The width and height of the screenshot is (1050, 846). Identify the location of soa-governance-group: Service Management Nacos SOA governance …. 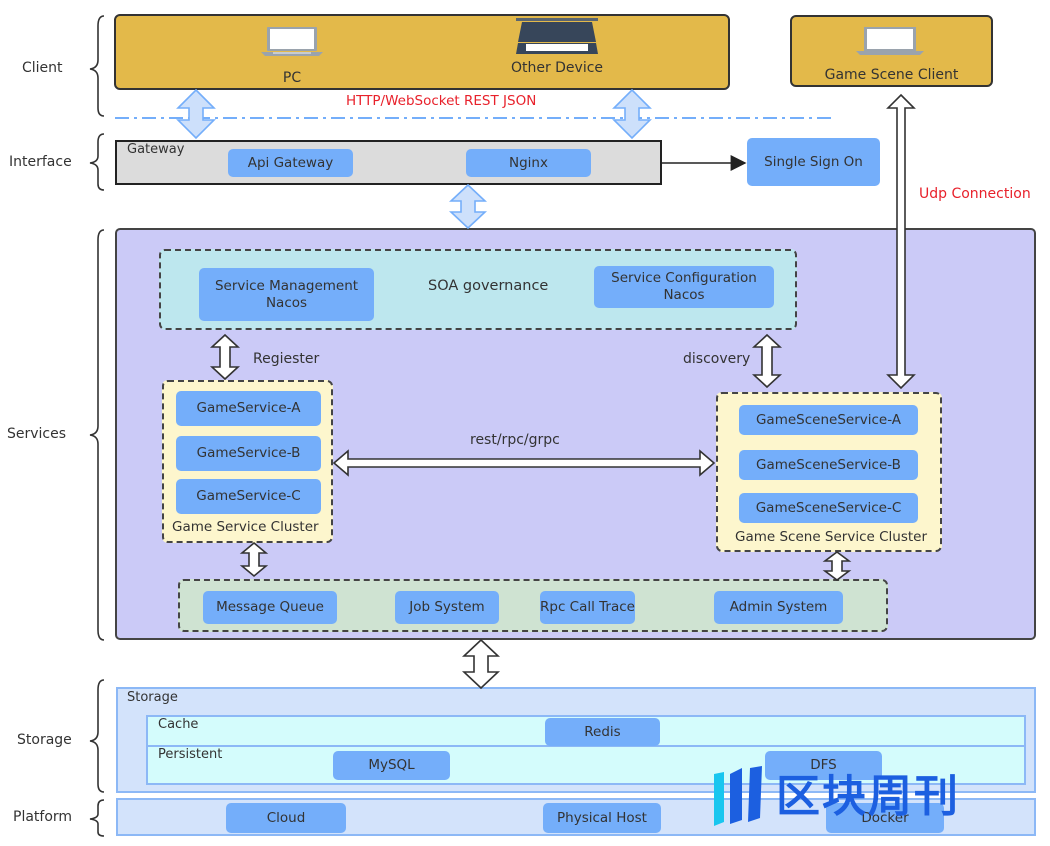
(478, 289).